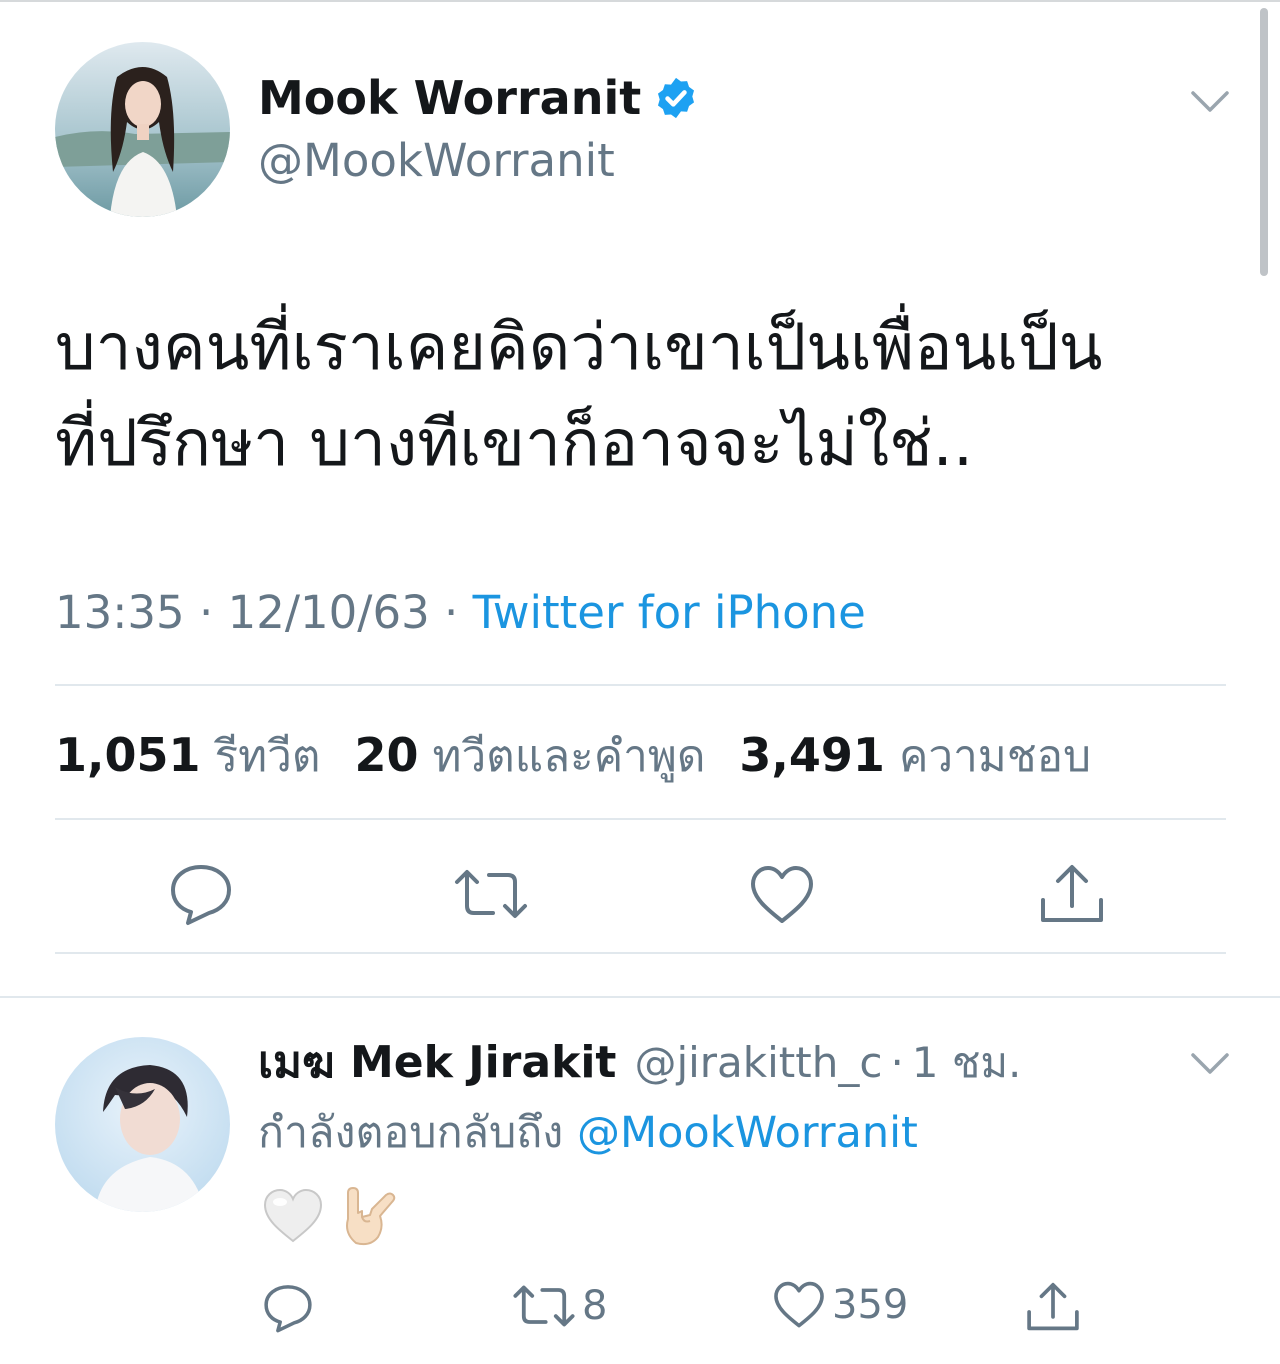 This screenshot has width=1280, height=1364. What do you see at coordinates (747, 1133) in the screenshot?
I see `replying-to-mention: @MookWorranit` at bounding box center [747, 1133].